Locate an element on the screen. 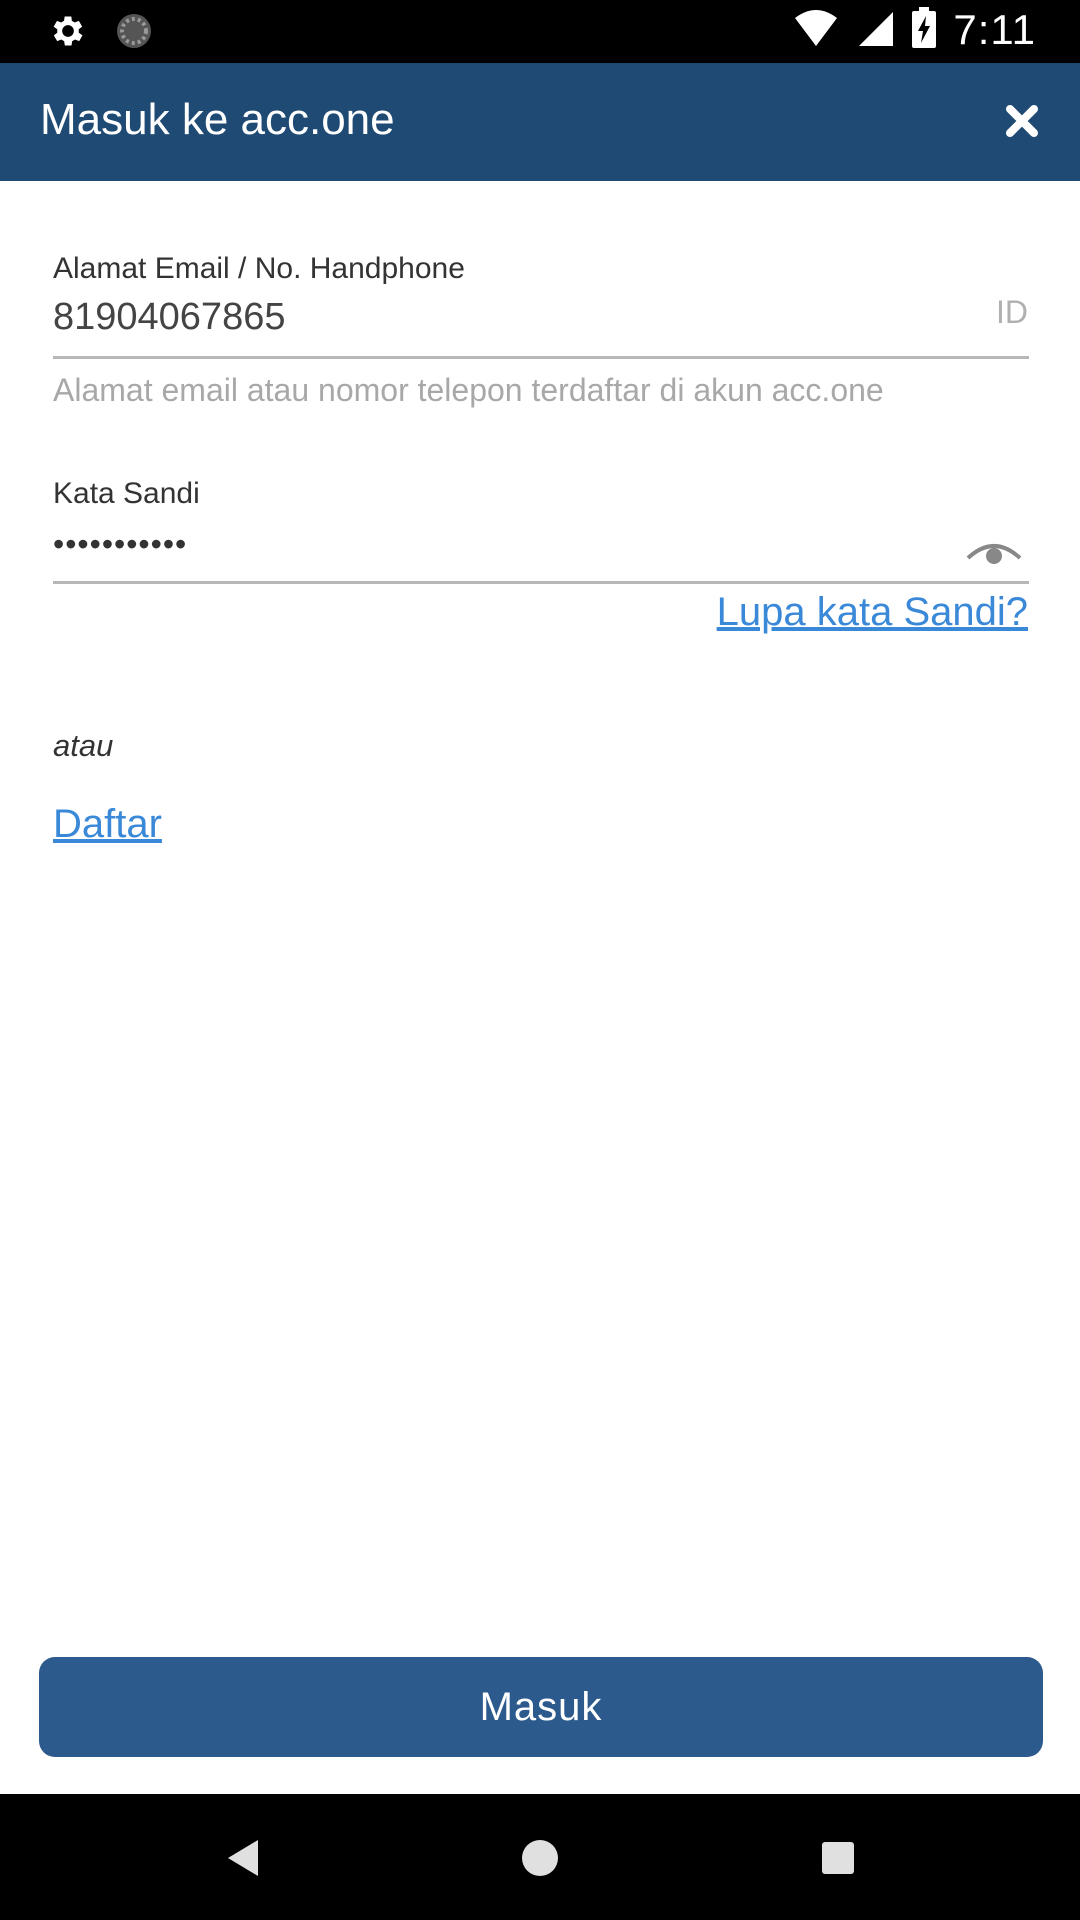  country-code: ID is located at coordinates (1012, 312).